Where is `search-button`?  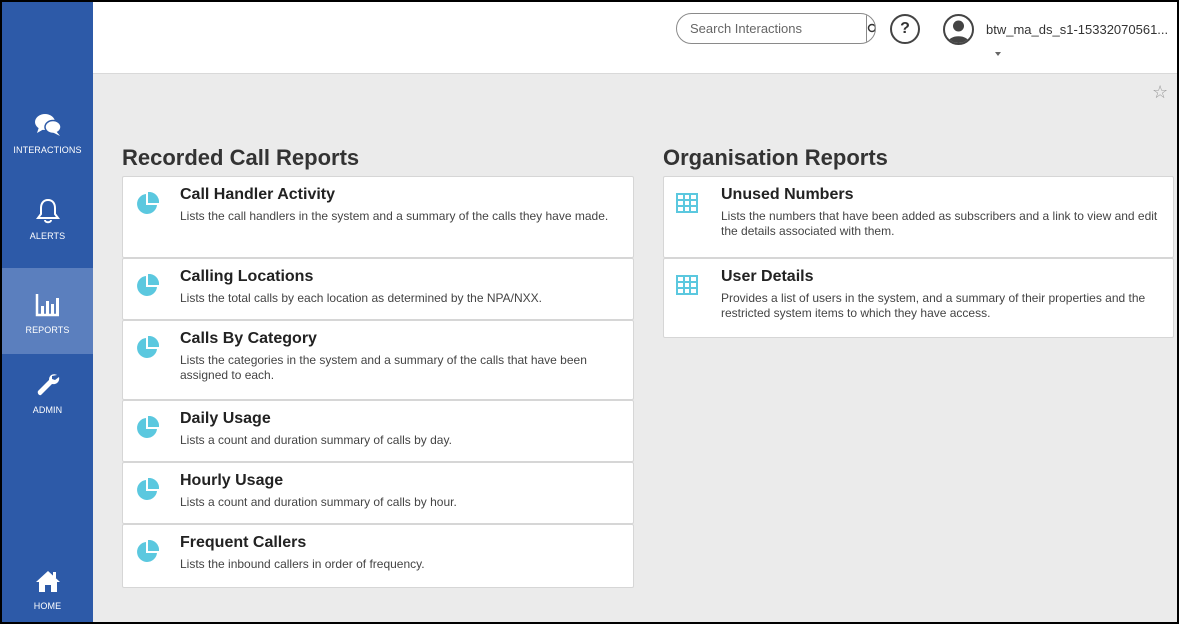
search-button is located at coordinates (870, 28).